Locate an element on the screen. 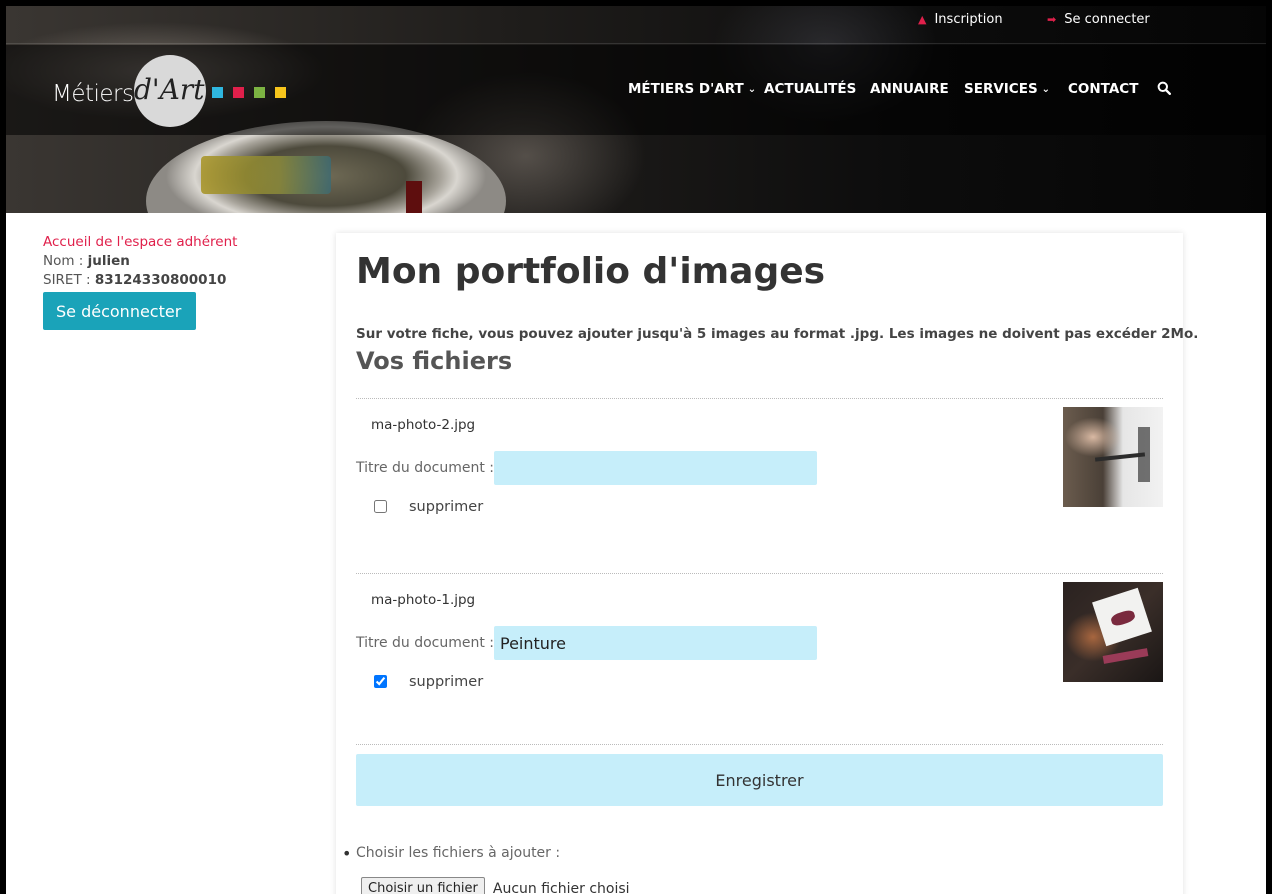  siret-label: SIRET : is located at coordinates (67, 280).